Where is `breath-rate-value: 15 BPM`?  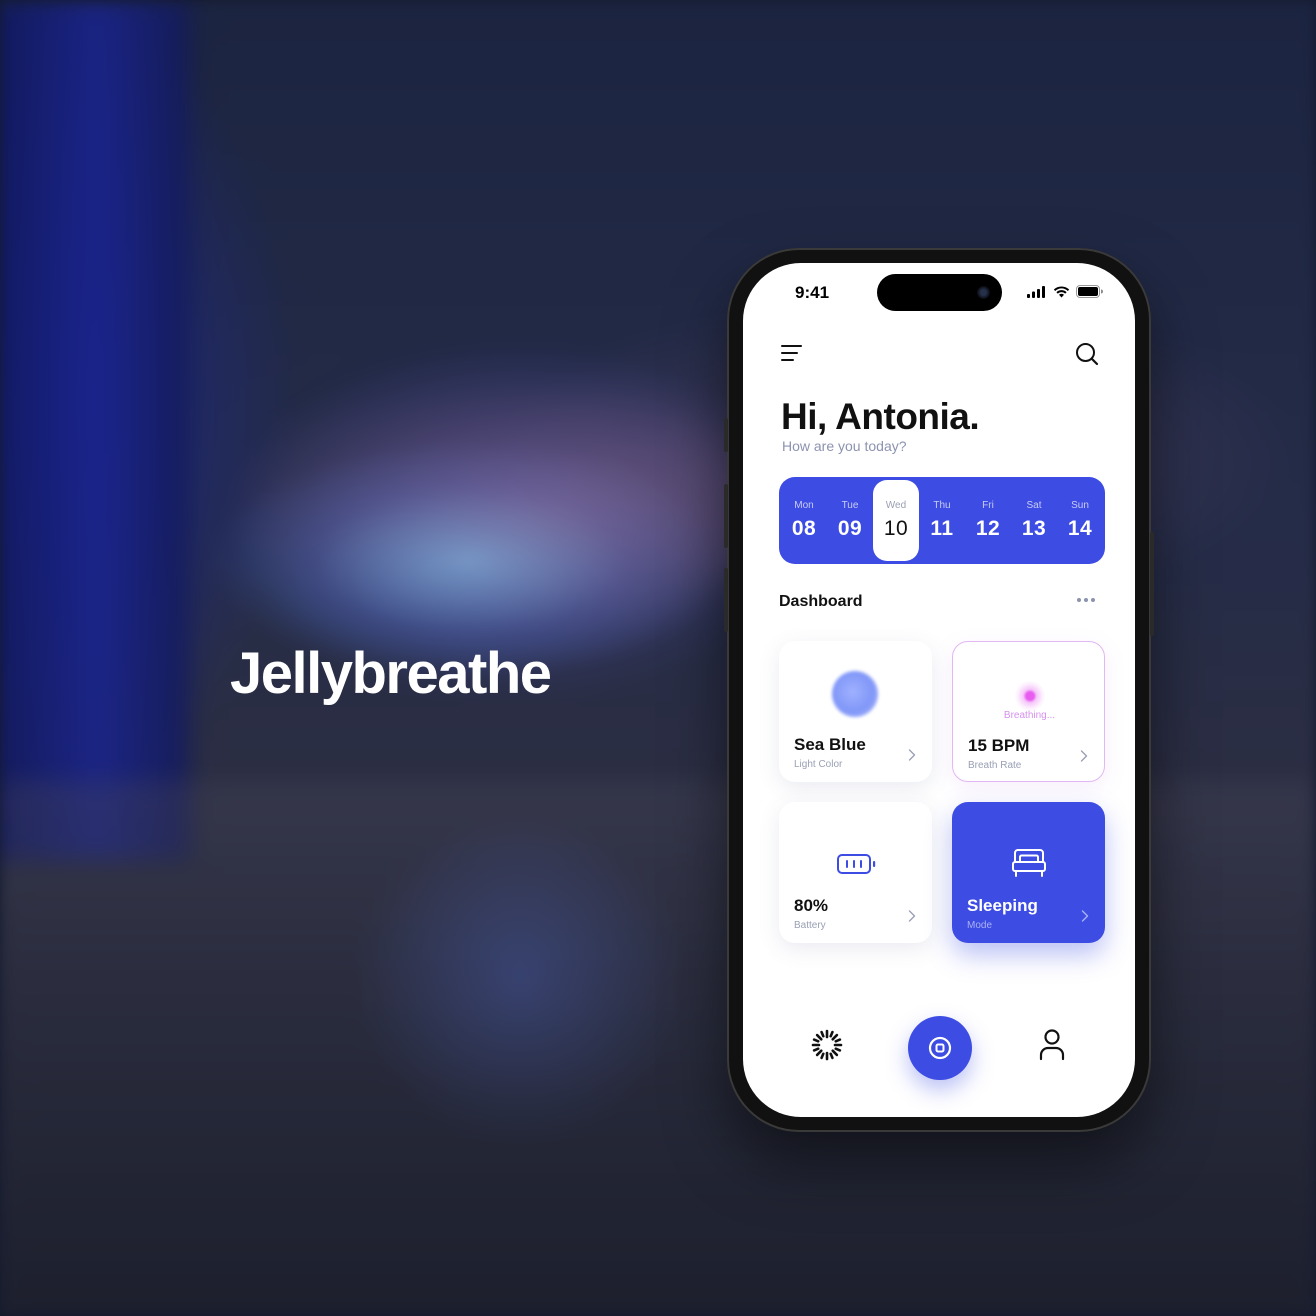 breath-rate-value: 15 BPM is located at coordinates (999, 745).